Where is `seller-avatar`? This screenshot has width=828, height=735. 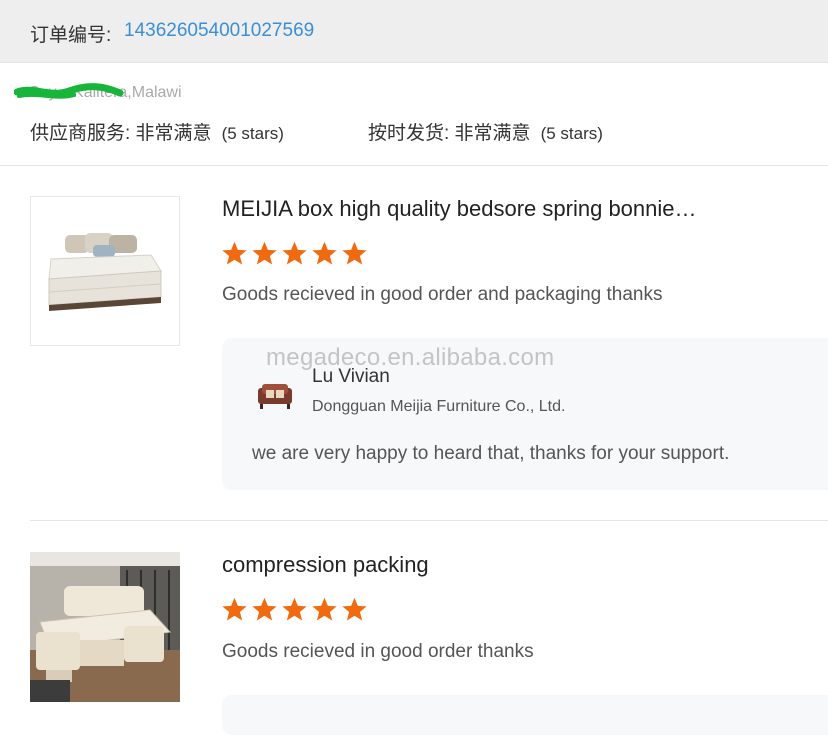
seller-avatar is located at coordinates (275, 395).